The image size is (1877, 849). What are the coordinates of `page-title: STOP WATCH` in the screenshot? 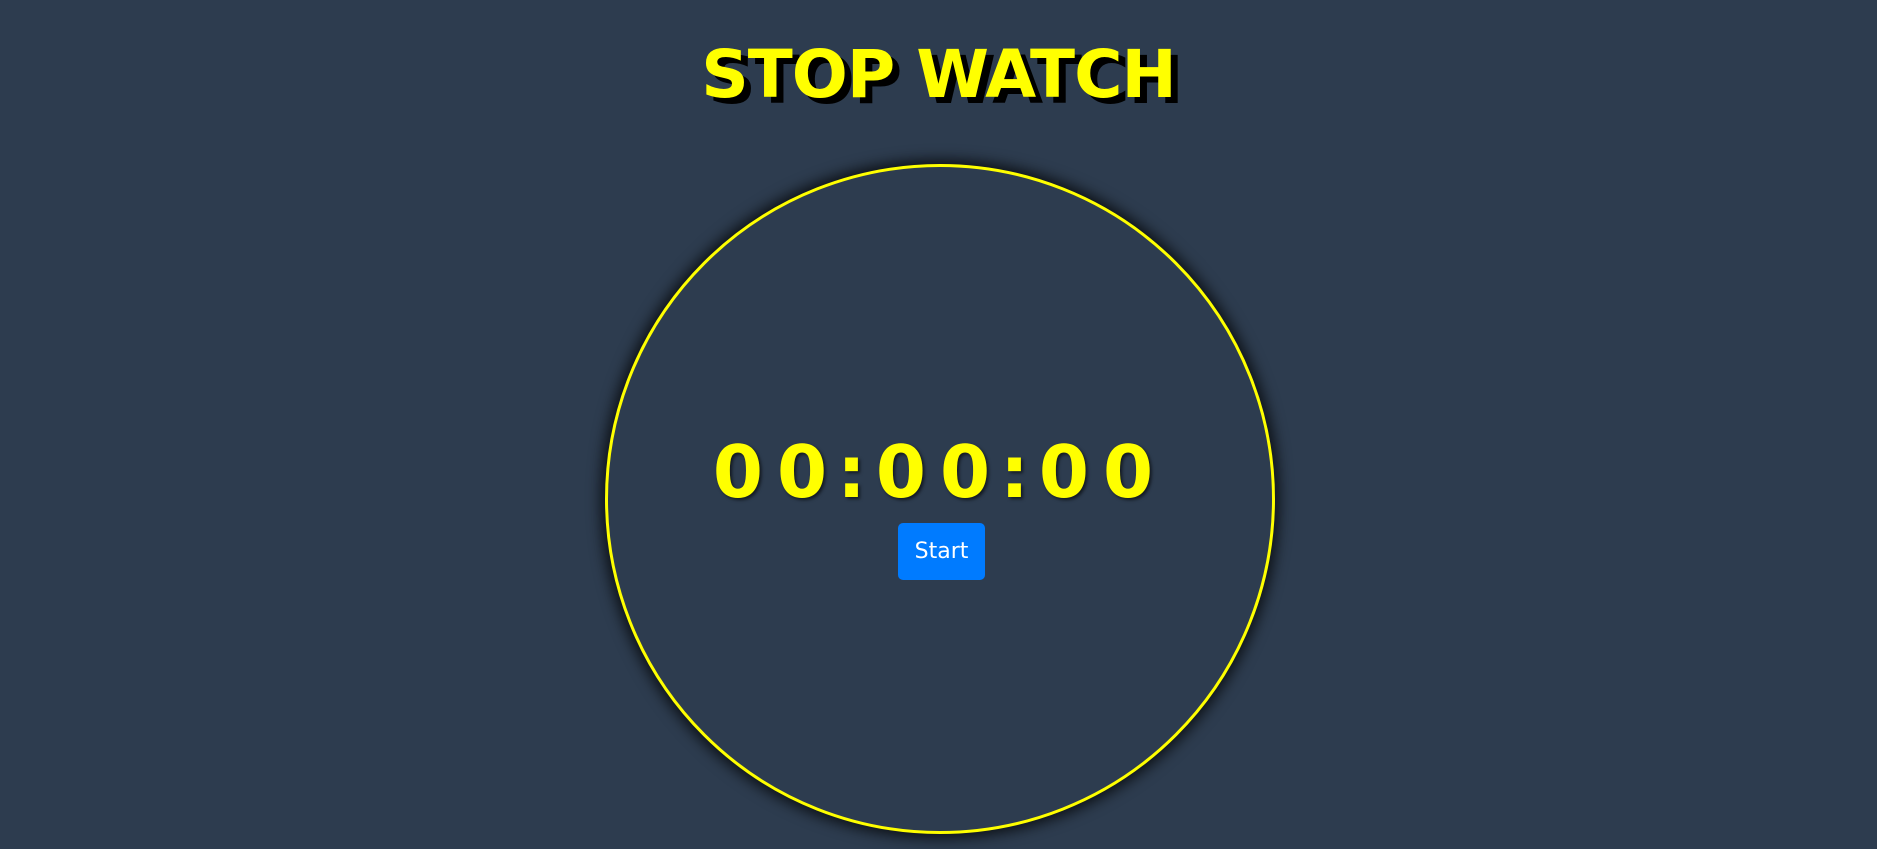 It's located at (939, 74).